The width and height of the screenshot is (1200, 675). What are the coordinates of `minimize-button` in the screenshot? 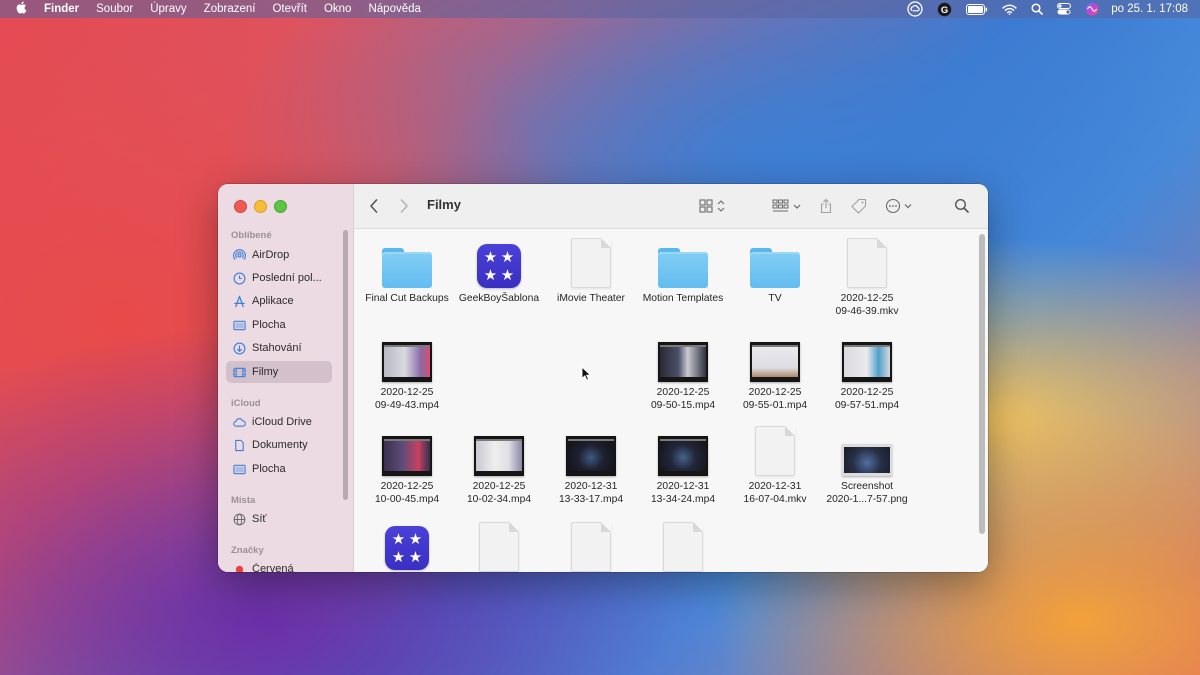 It's located at (260, 206).